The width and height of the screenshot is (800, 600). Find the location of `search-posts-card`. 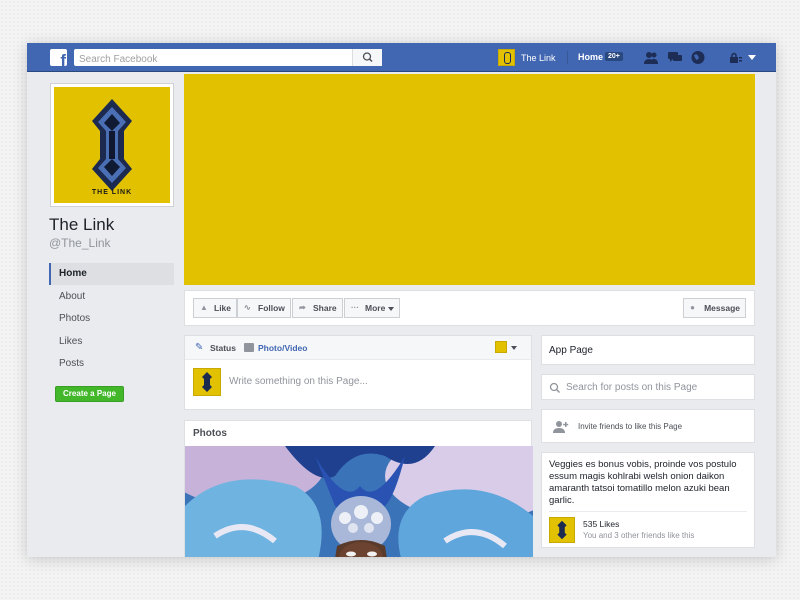

search-posts-card is located at coordinates (648, 387).